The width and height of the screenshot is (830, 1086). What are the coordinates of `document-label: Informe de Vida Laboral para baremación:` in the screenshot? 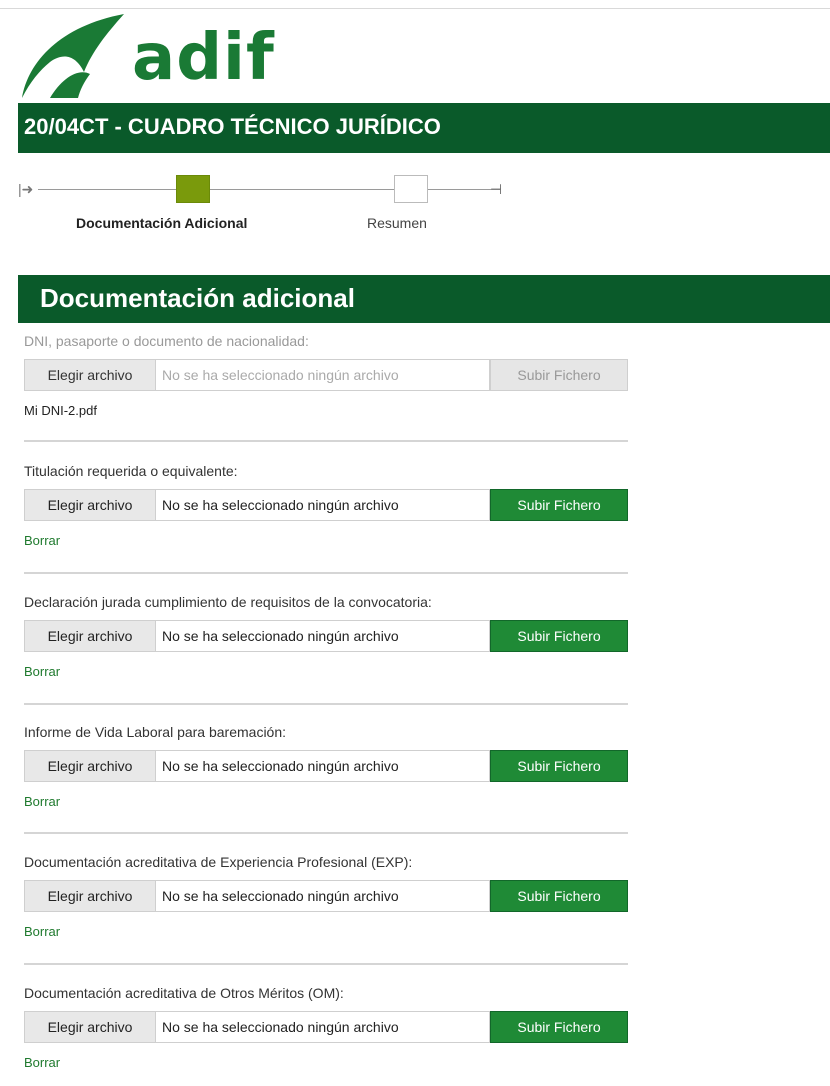 It's located at (155, 732).